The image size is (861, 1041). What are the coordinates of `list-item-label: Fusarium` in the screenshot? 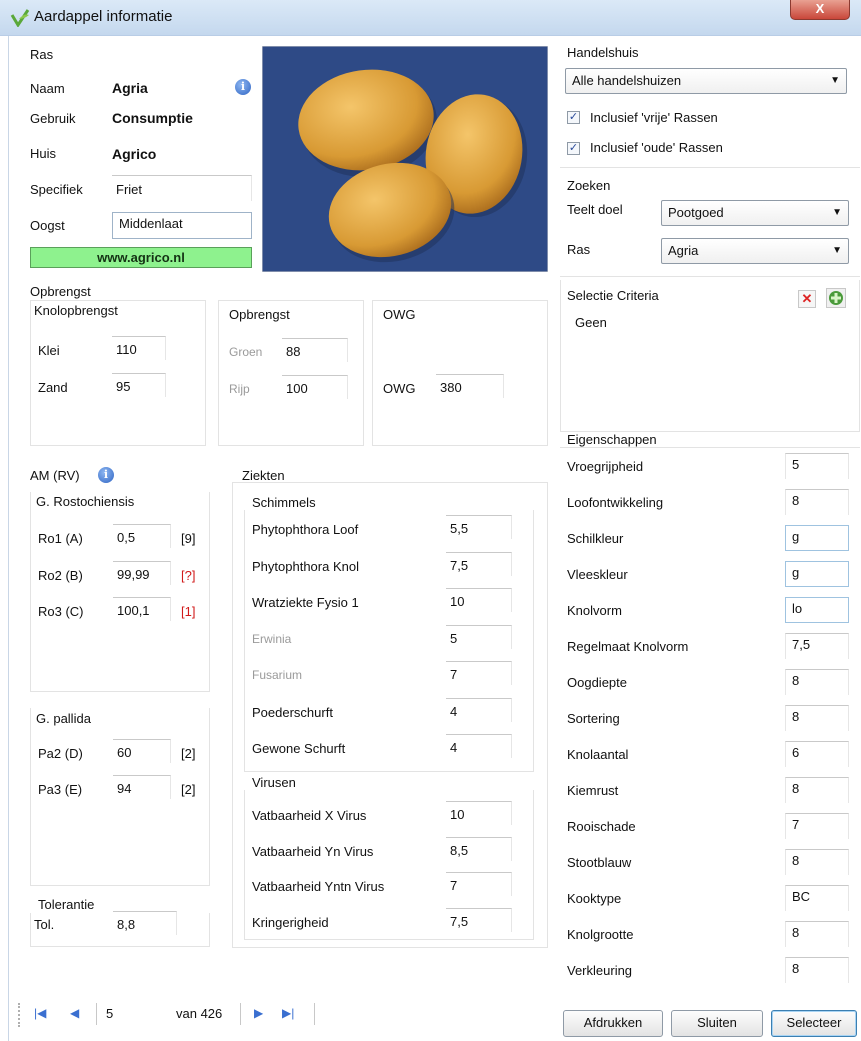 It's located at (277, 675).